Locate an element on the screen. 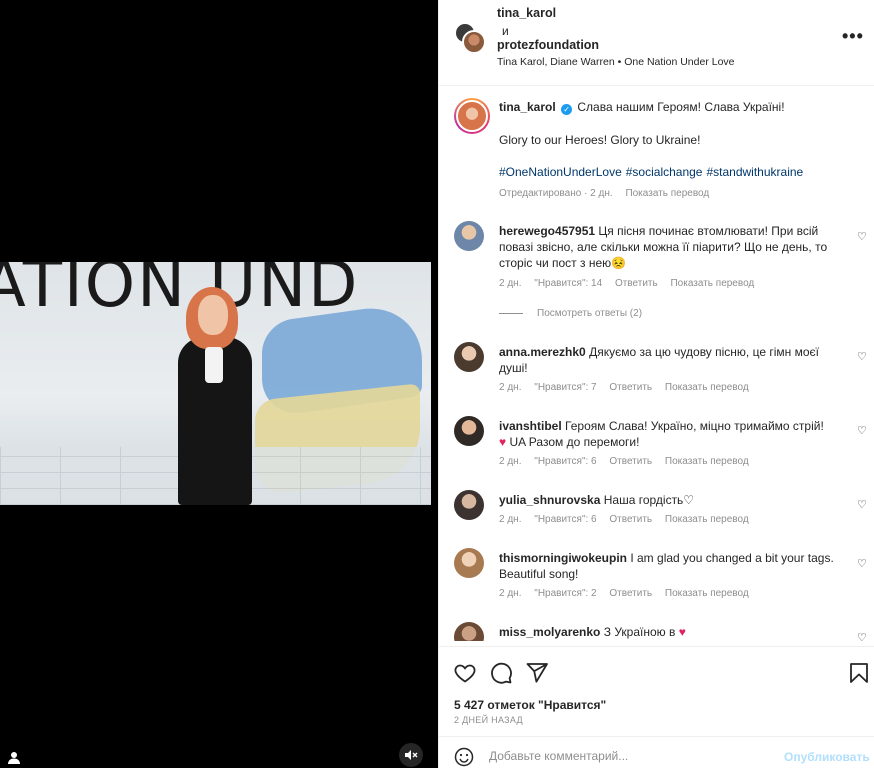  collab-avatars is located at coordinates (470, 38).